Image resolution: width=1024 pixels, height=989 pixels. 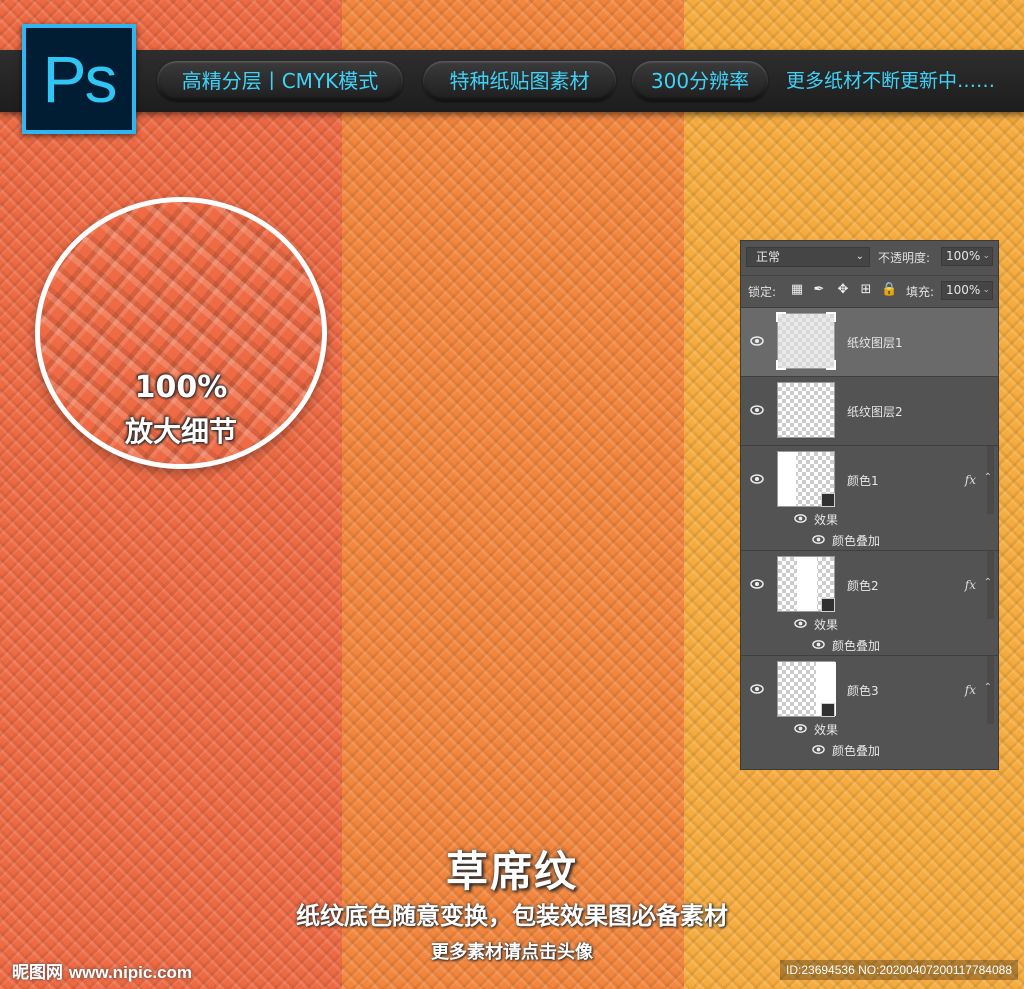 I want to click on watermark-brand: 昵图网 www.nipic.com, so click(x=102, y=970).